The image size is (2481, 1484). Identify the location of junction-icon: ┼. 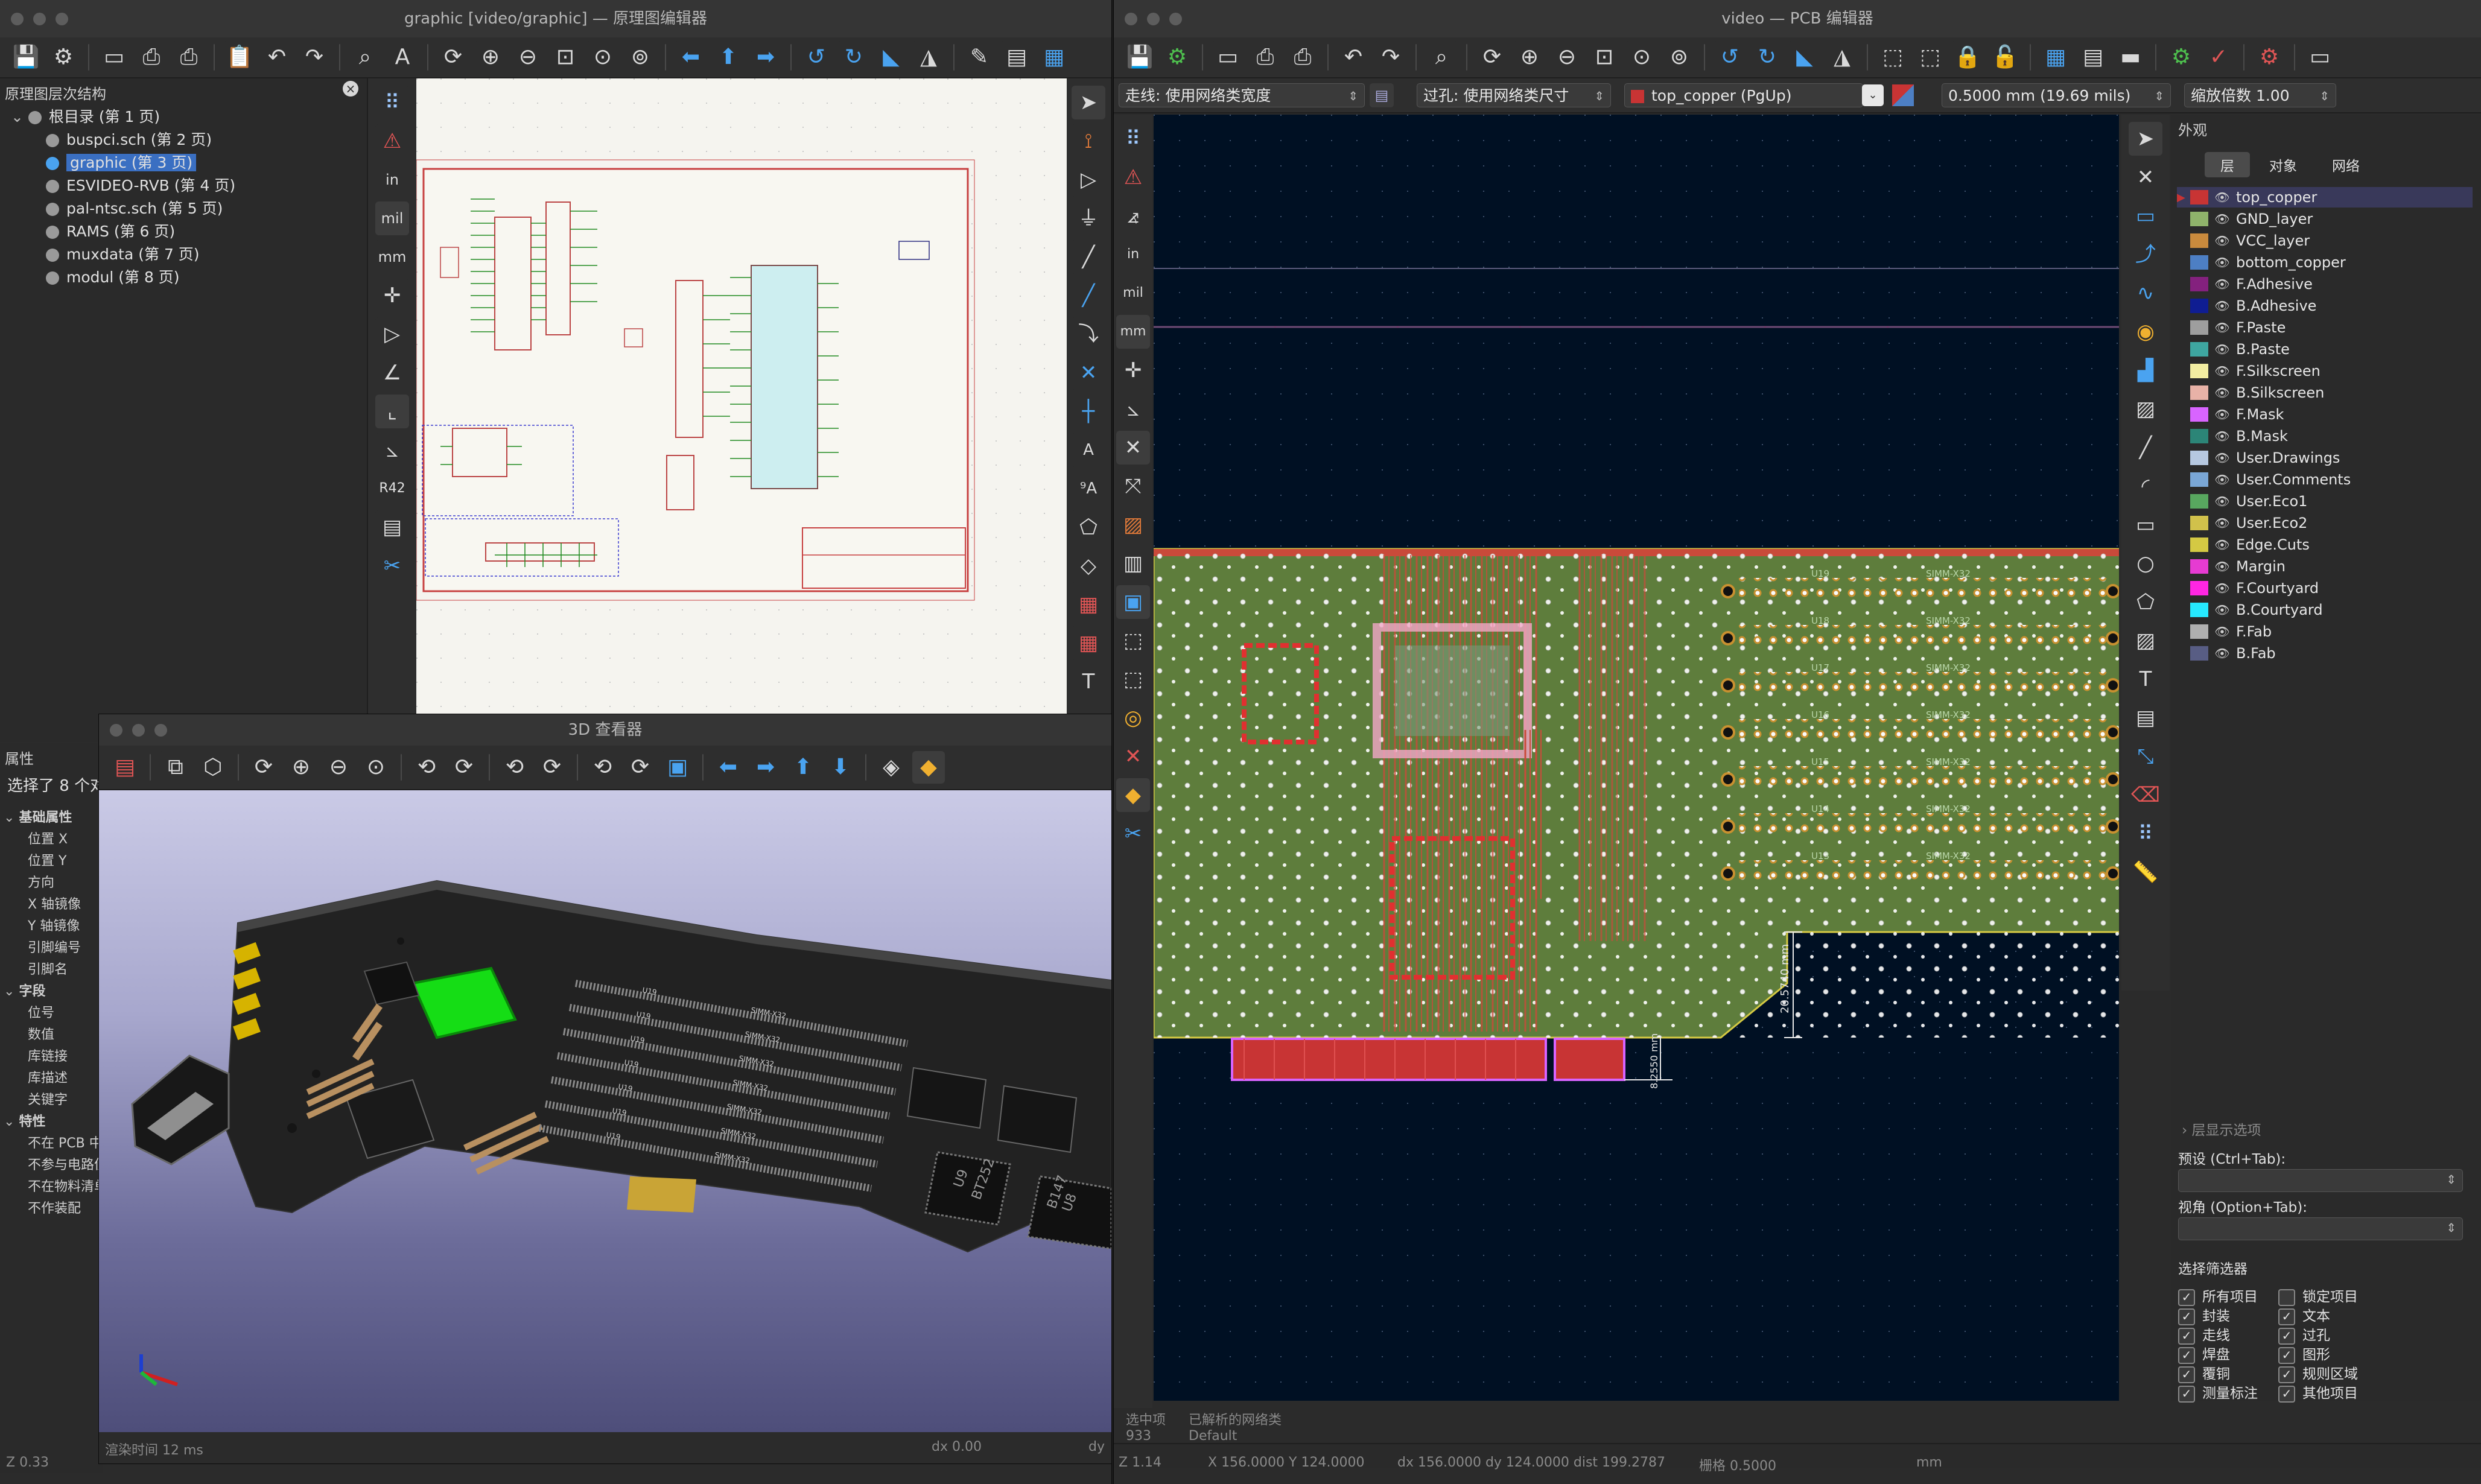
(1088, 411).